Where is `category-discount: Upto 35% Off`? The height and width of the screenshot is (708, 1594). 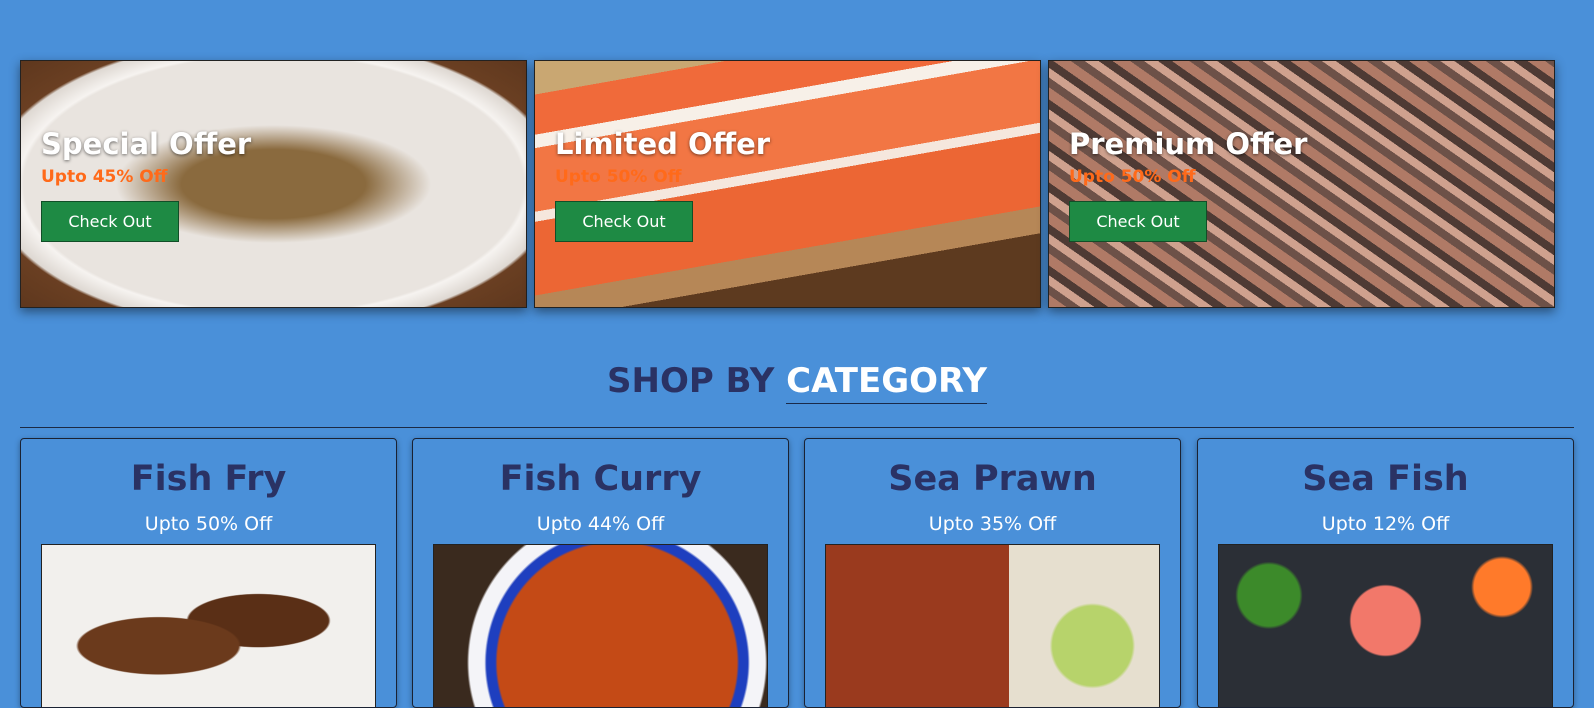
category-discount: Upto 35% Off is located at coordinates (992, 524).